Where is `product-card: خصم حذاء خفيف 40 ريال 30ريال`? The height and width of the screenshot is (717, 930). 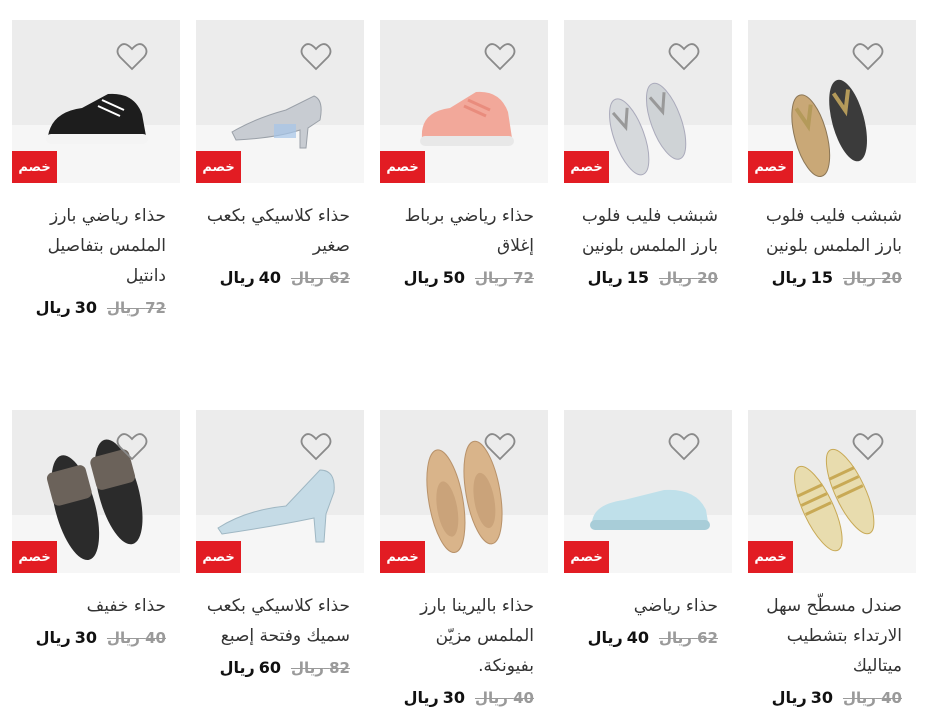 product-card: خصم حذاء خفيف 40 ريال 30ريال is located at coordinates (96, 530).